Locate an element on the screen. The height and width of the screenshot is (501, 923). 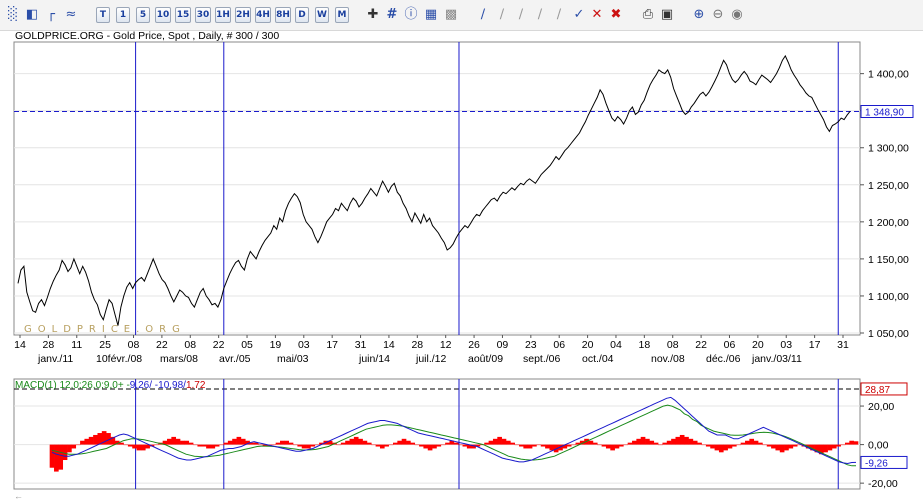
x-day-label: 05 is located at coordinates (247, 345).